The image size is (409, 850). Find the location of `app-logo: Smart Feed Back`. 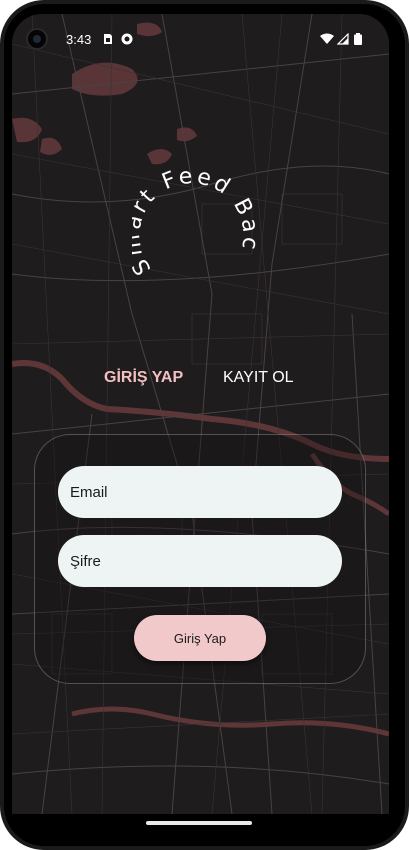

app-logo: Smart Feed Back is located at coordinates (197, 211).